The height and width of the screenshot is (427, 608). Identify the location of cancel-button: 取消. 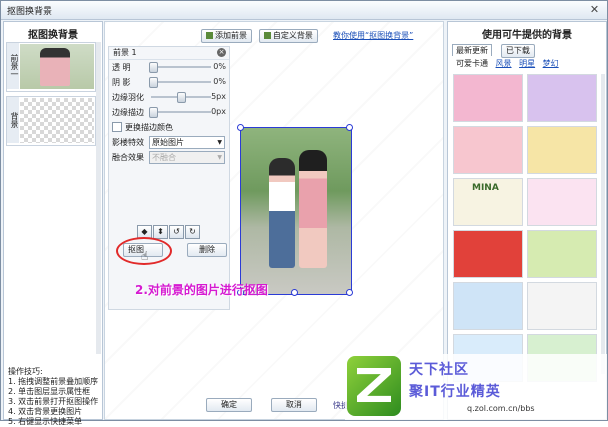
(293, 405).